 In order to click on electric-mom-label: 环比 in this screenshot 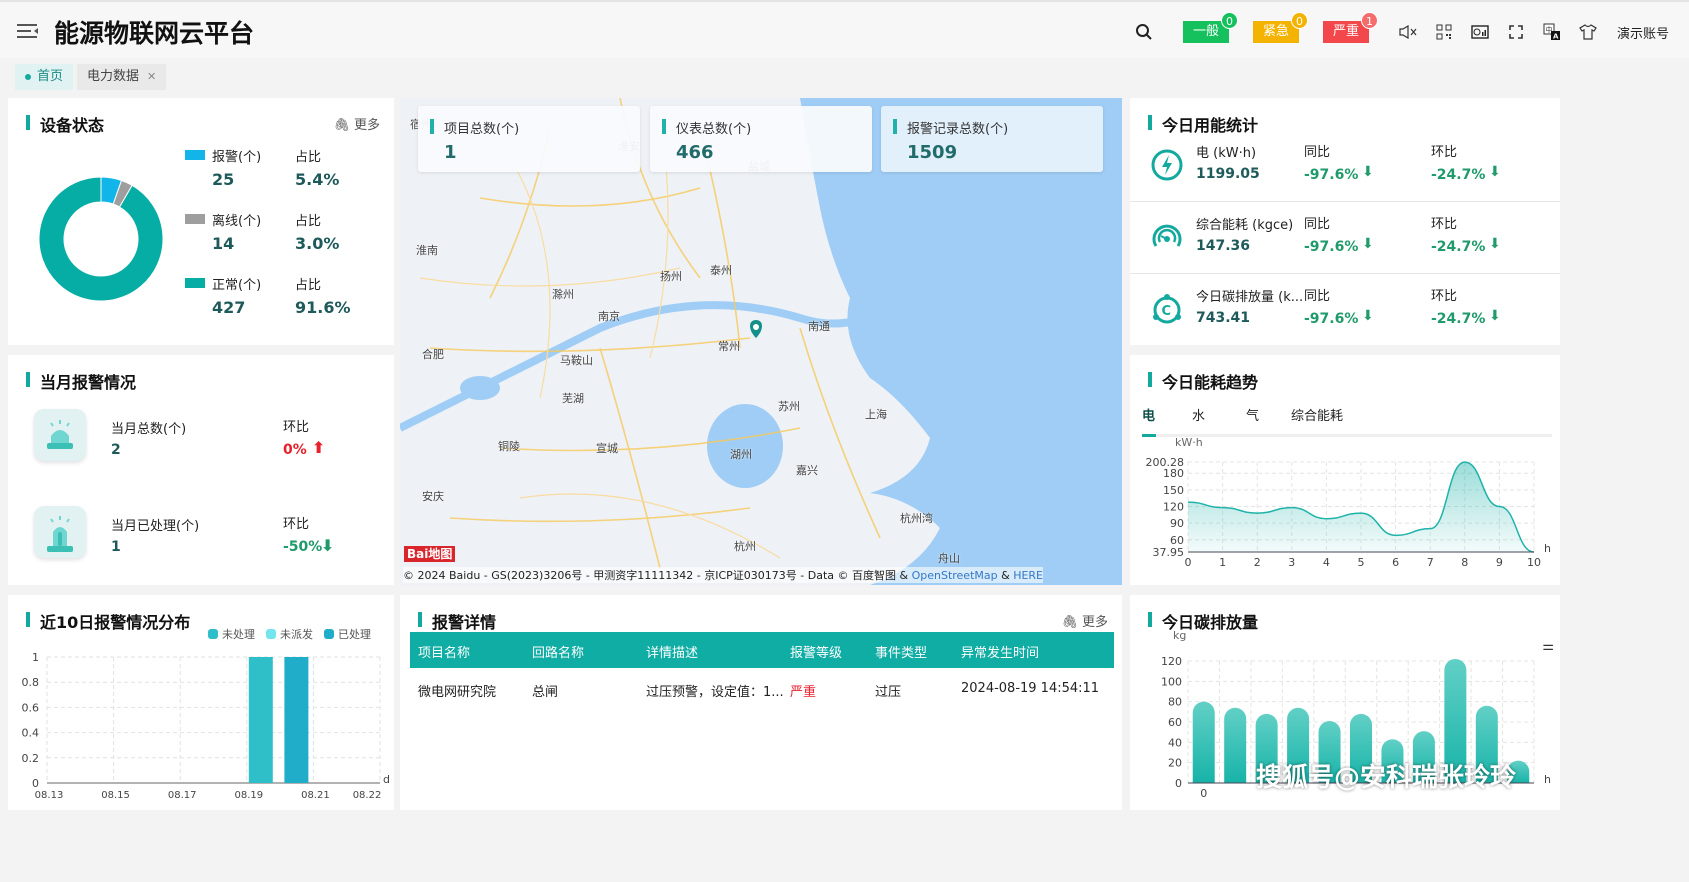, I will do `click(1444, 152)`.